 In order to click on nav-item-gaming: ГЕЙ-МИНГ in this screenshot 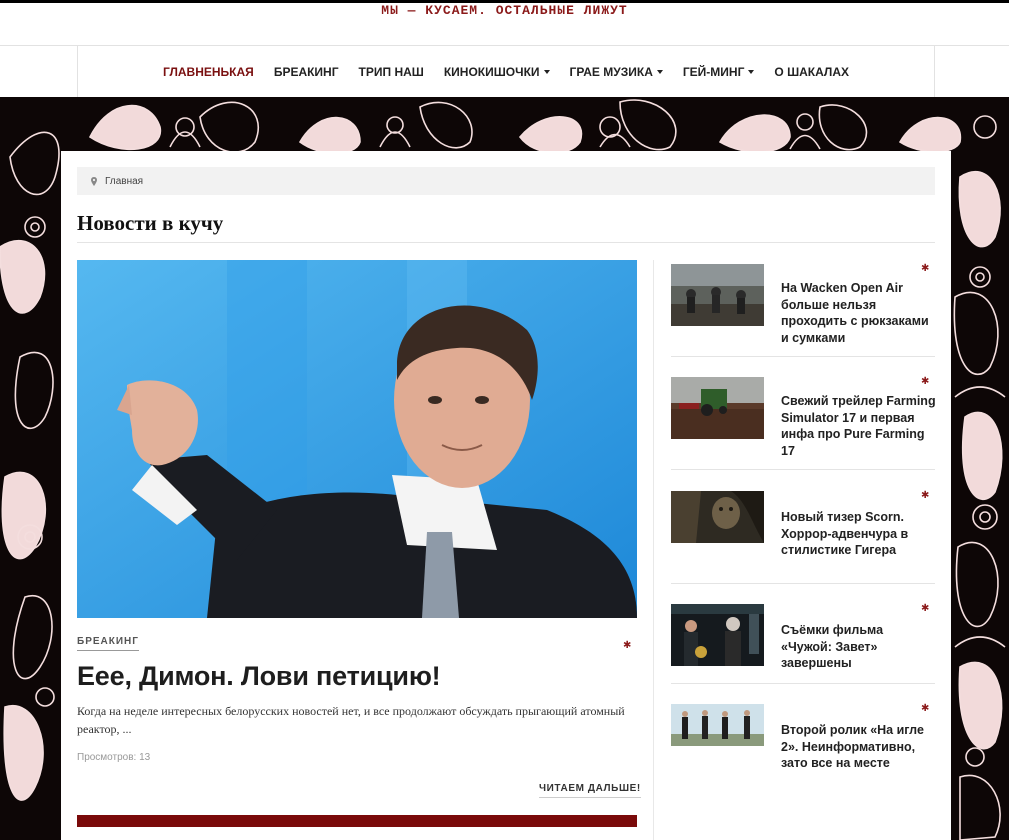, I will do `click(719, 72)`.